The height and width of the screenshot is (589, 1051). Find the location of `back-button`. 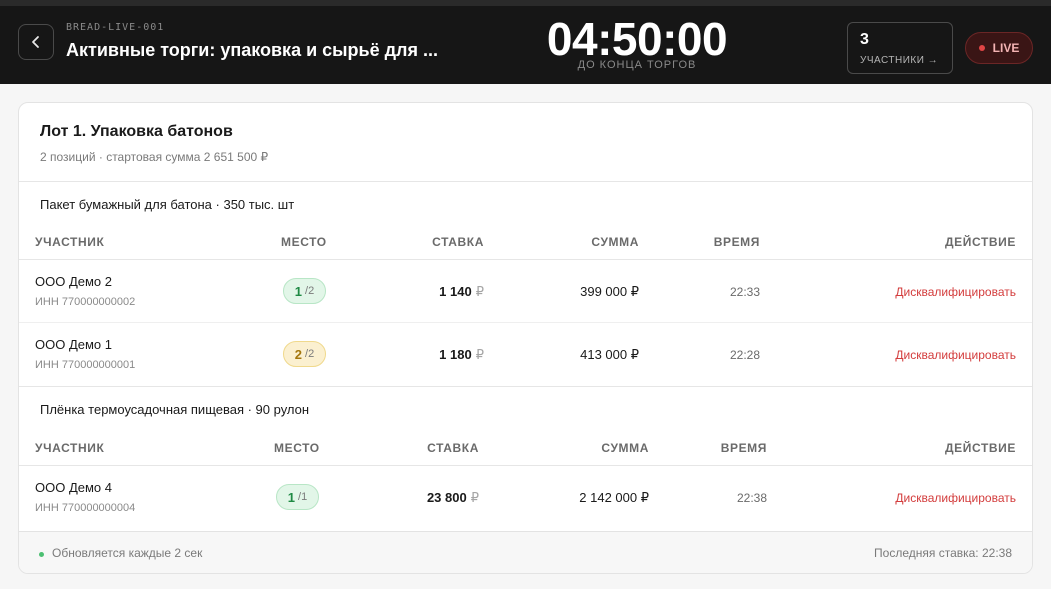

back-button is located at coordinates (36, 42).